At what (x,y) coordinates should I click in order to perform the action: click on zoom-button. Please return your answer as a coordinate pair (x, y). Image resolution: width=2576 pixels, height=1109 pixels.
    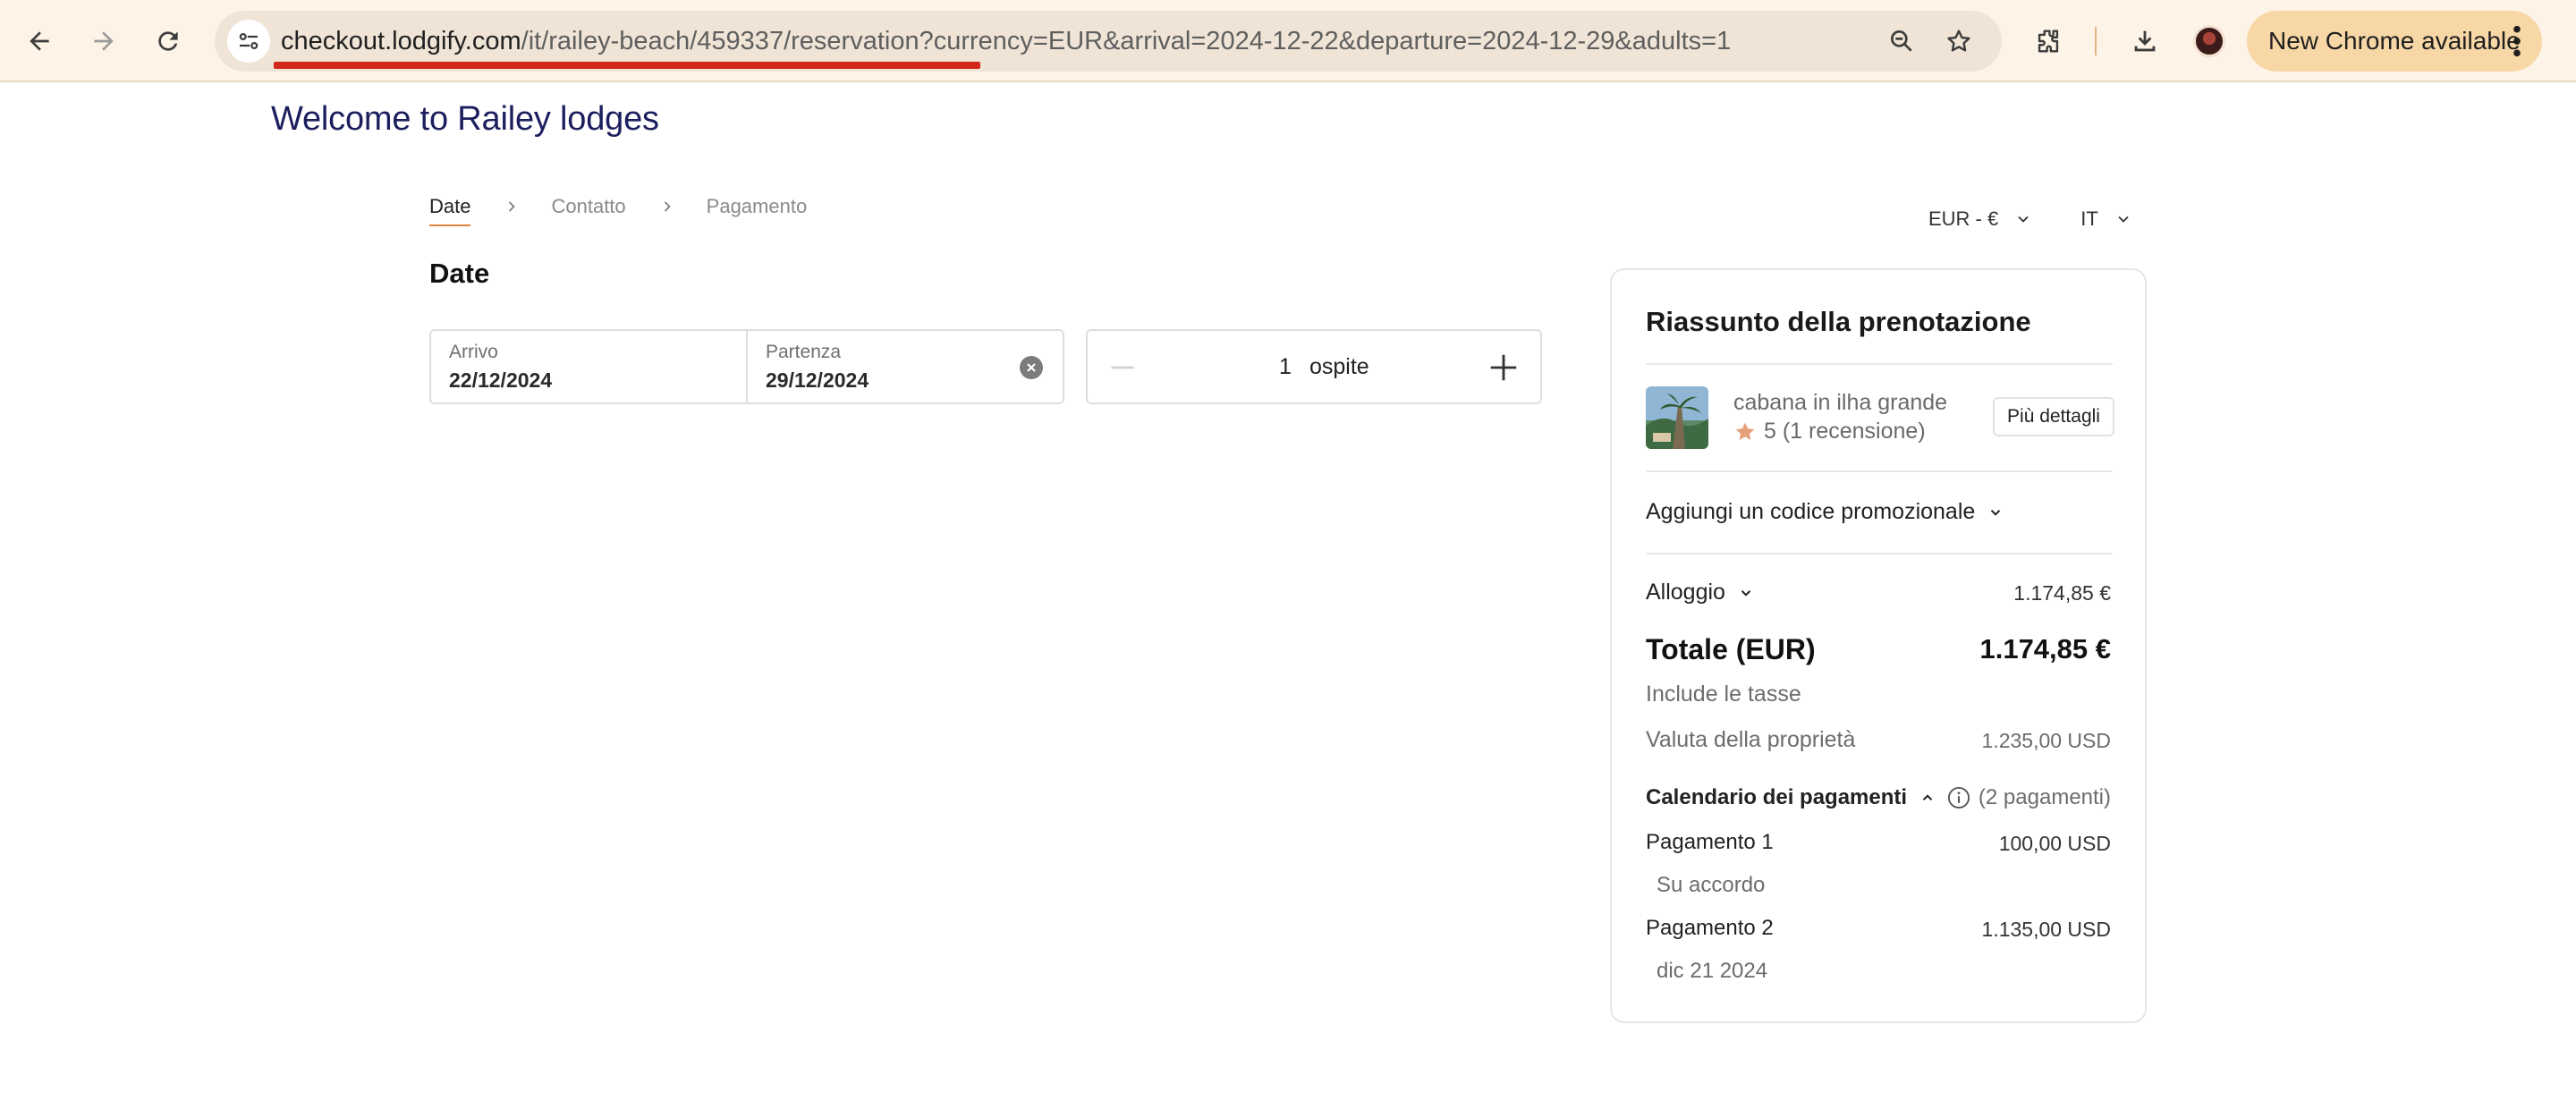
    Looking at the image, I should click on (1901, 41).